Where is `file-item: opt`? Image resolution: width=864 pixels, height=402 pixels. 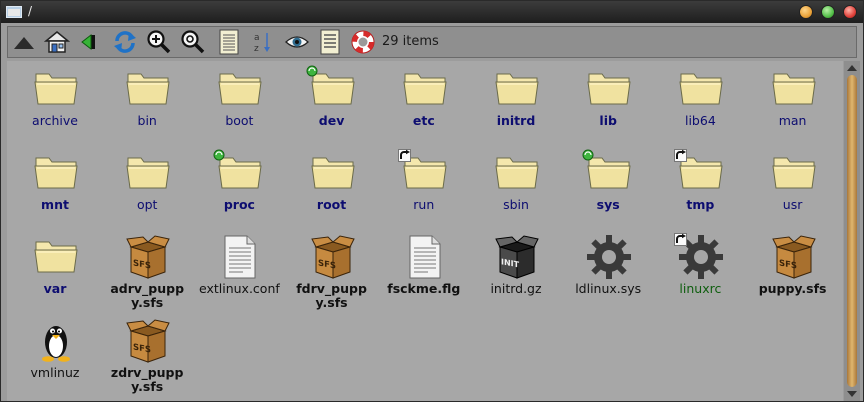 file-item: opt is located at coordinates (147, 187).